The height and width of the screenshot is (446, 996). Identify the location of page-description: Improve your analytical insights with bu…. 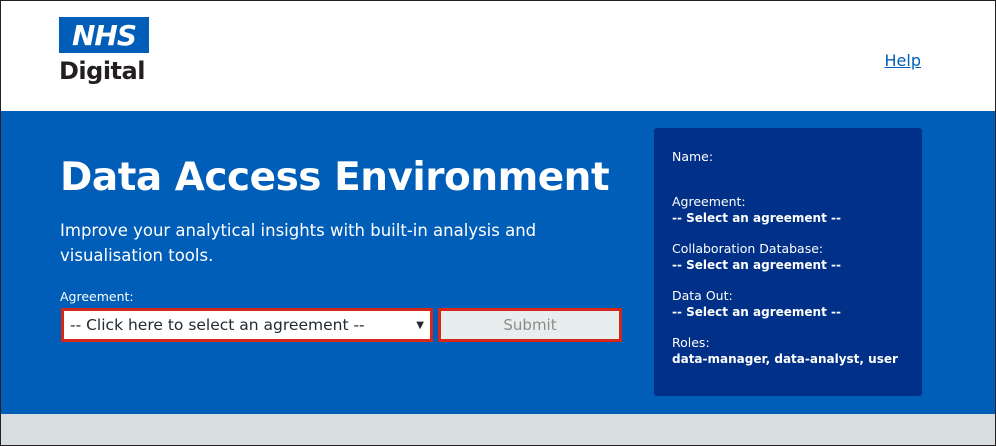
(298, 243).